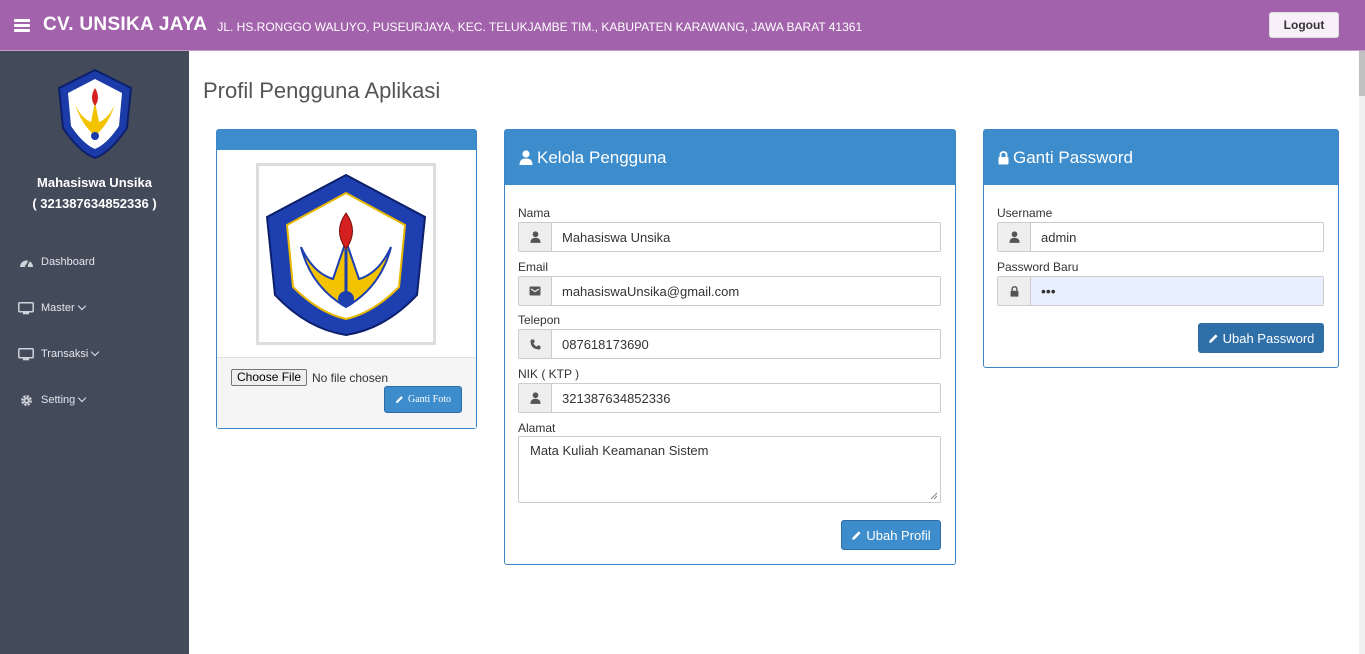  Describe the element at coordinates (619, 450) in the screenshot. I see `alamat-value: Mata Kuliah Keamanan Sistem` at that location.